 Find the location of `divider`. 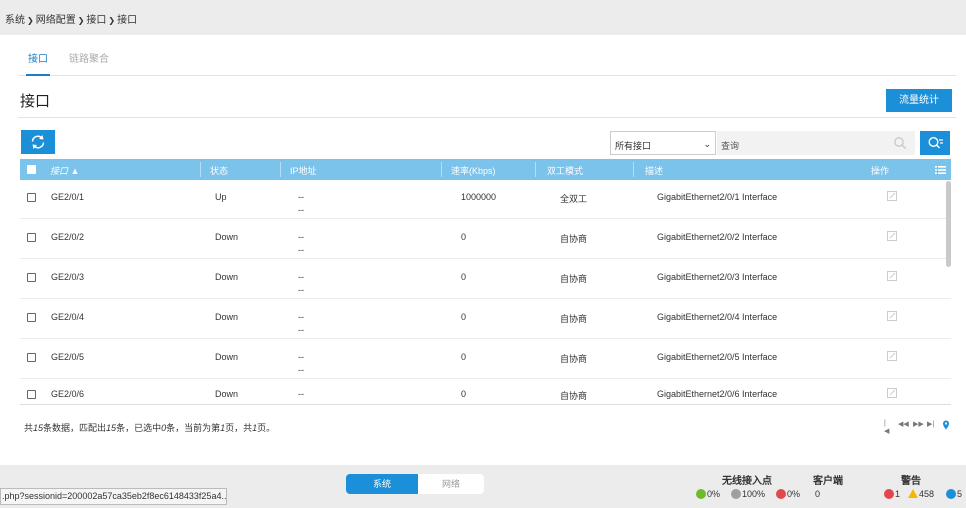

divider is located at coordinates (487, 117).